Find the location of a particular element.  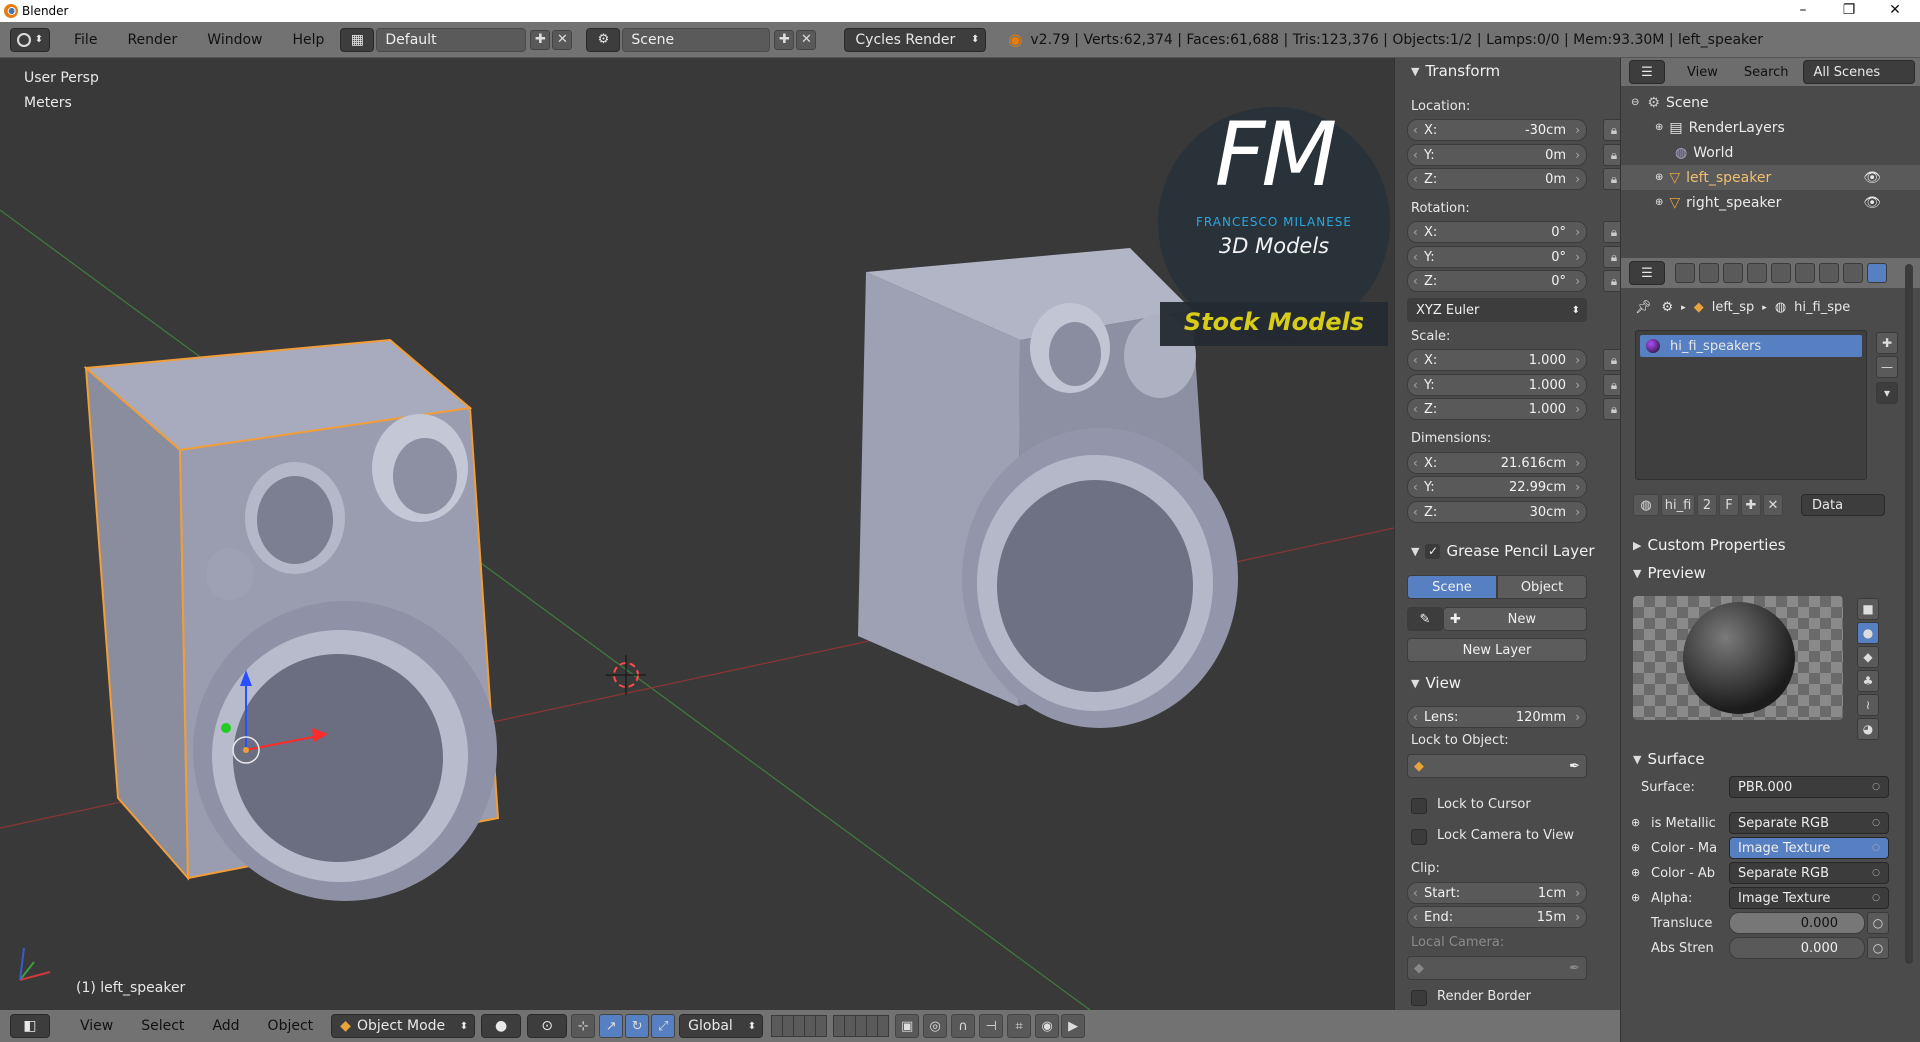

surface-shader-dropdown: PBR.000 is located at coordinates (1809, 787).